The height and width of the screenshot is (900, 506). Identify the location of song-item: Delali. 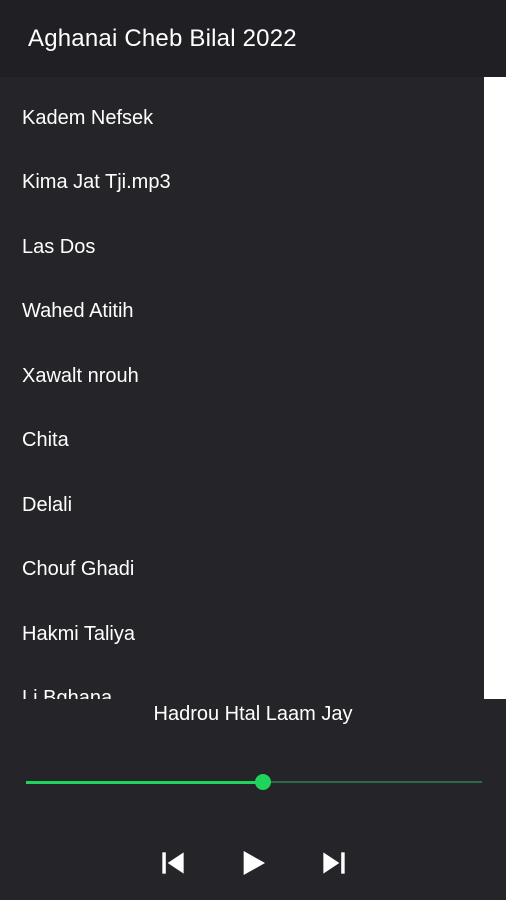
(242, 505).